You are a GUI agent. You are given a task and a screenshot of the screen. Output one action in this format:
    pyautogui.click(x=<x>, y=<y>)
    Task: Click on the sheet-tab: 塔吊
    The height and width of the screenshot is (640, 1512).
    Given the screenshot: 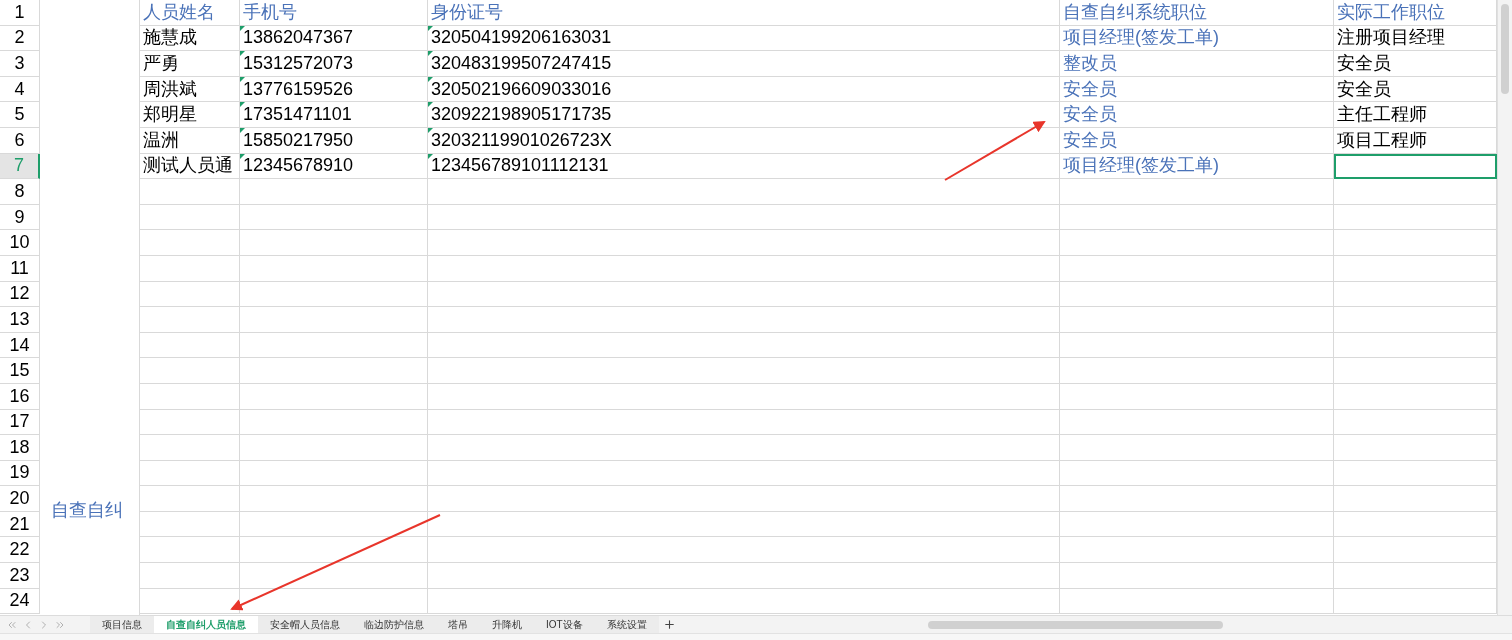 What is the action you would take?
    pyautogui.click(x=458, y=624)
    